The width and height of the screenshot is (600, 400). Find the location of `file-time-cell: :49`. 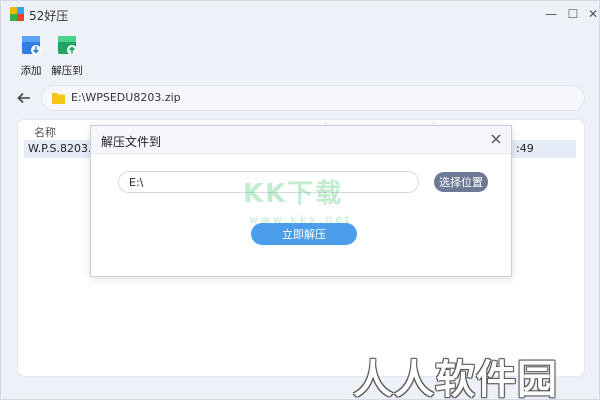

file-time-cell: :49 is located at coordinates (525, 148).